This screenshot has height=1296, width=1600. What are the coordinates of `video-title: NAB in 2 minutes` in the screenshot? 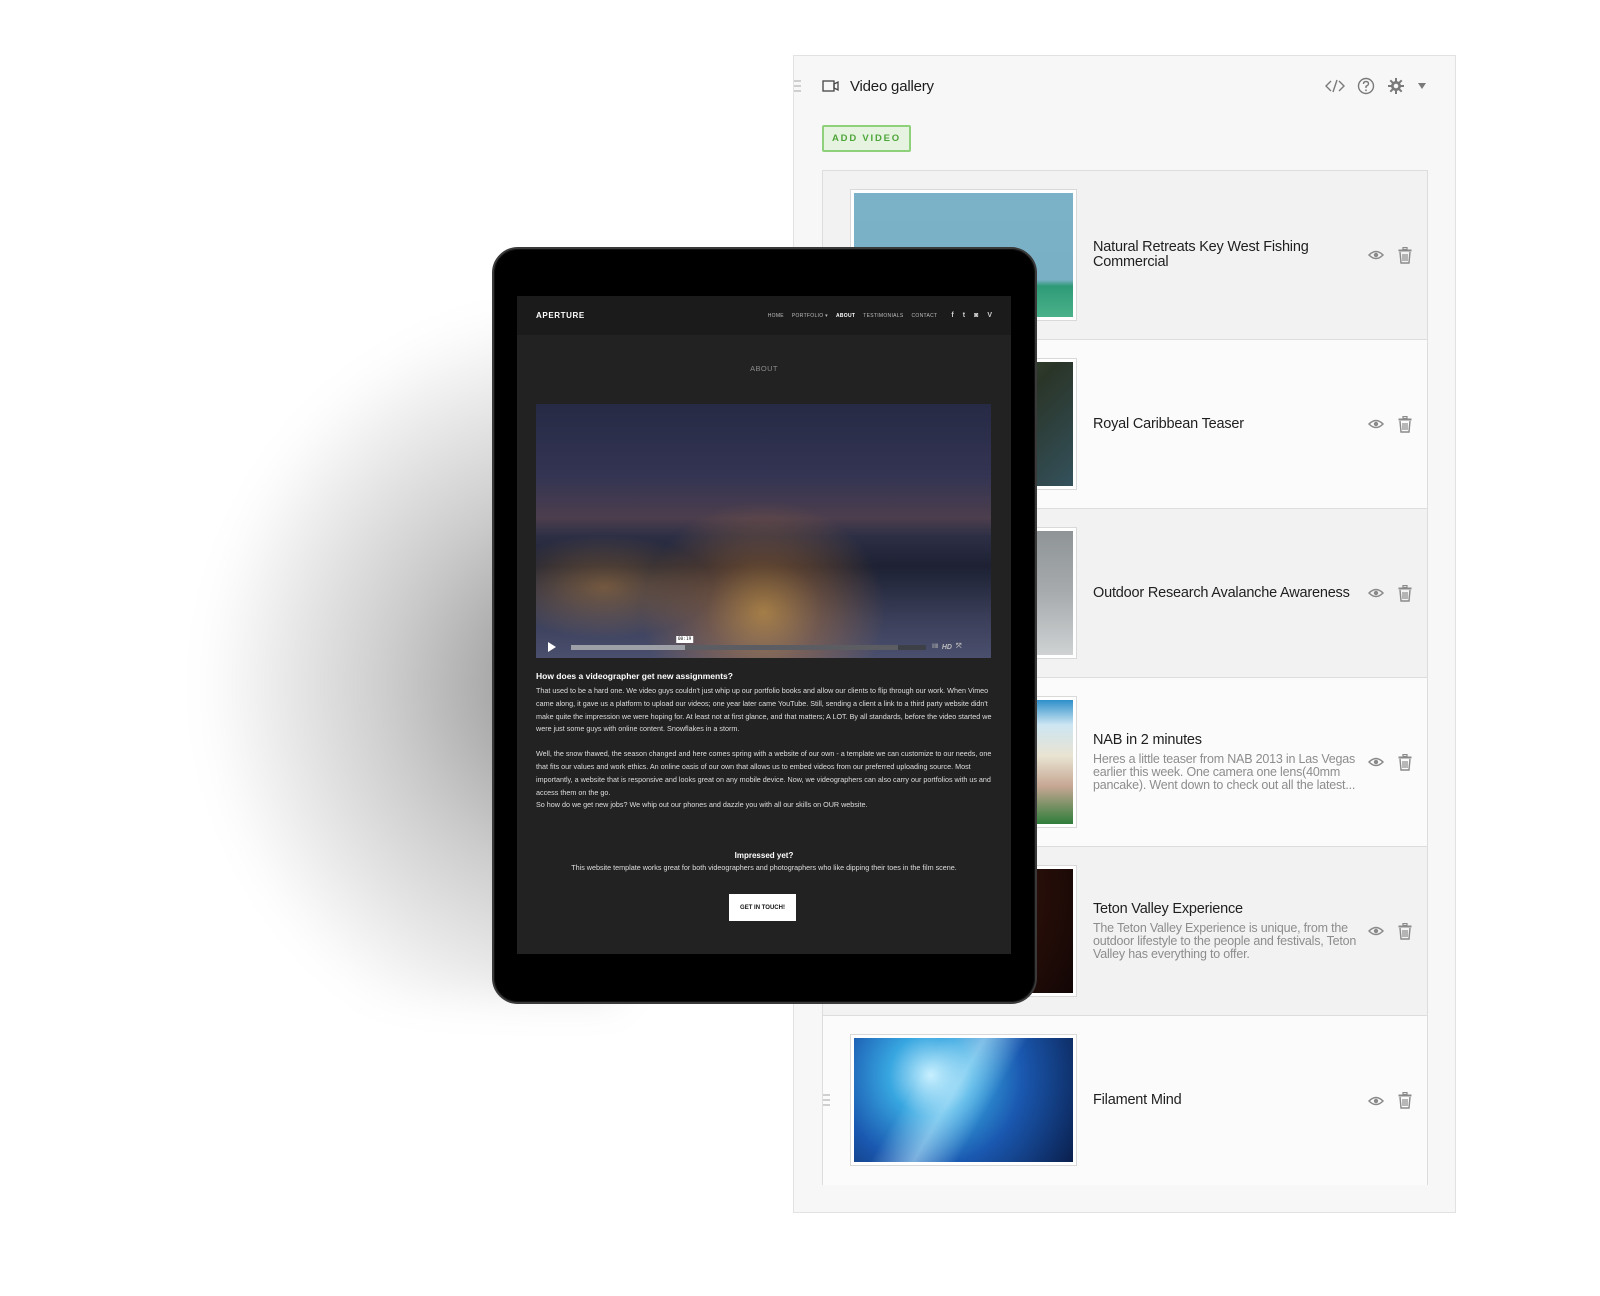 It's located at (1147, 739).